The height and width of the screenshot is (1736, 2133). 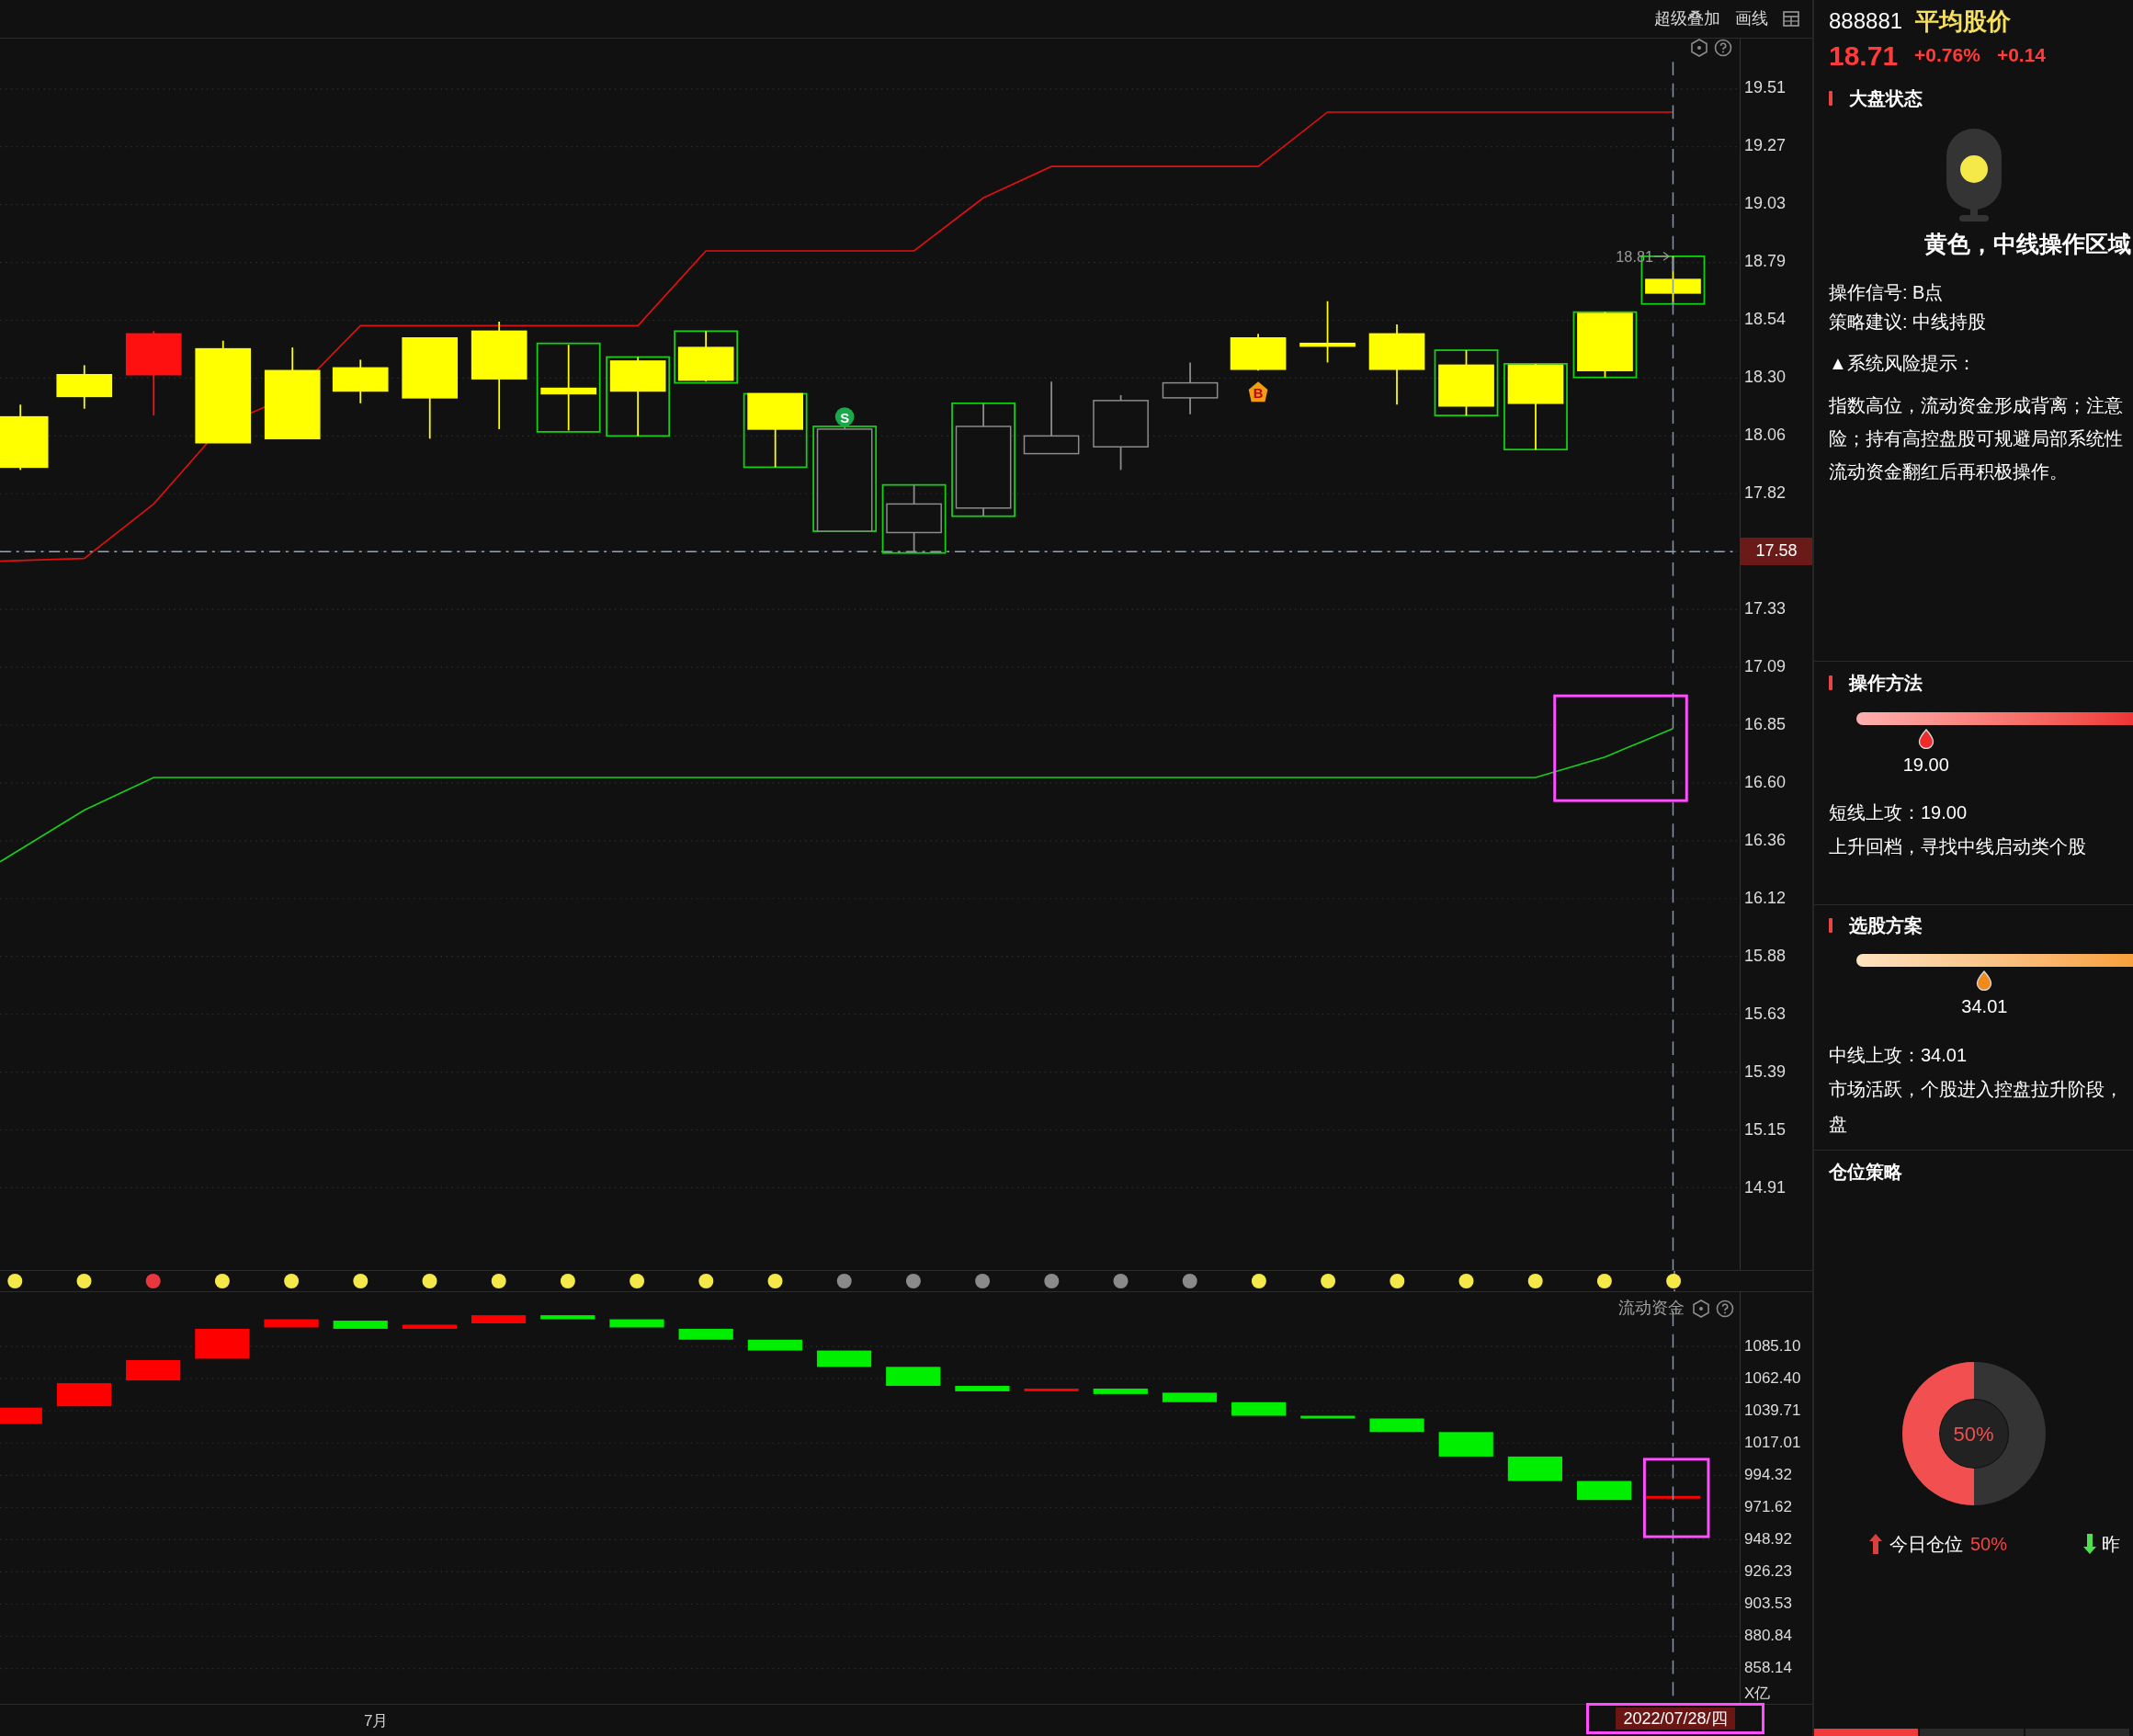 What do you see at coordinates (1662, 256) in the screenshot?
I see `leader-line` at bounding box center [1662, 256].